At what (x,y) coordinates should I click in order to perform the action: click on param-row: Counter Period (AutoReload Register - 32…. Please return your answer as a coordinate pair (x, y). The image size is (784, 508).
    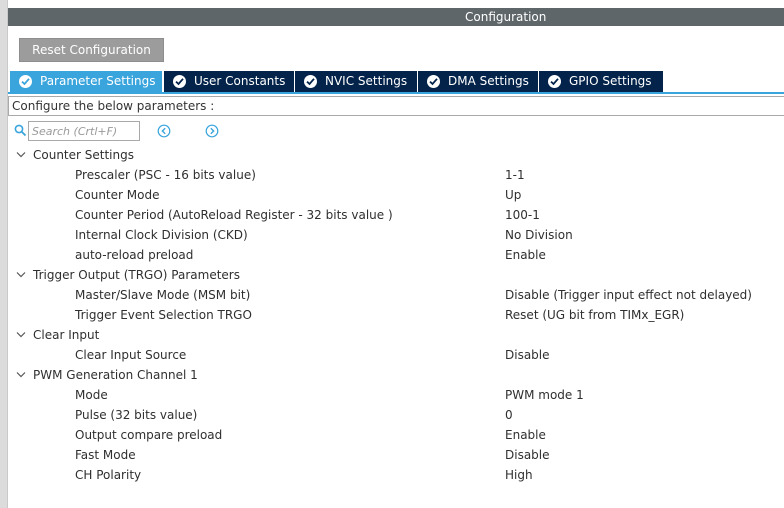
    Looking at the image, I should click on (396, 215).